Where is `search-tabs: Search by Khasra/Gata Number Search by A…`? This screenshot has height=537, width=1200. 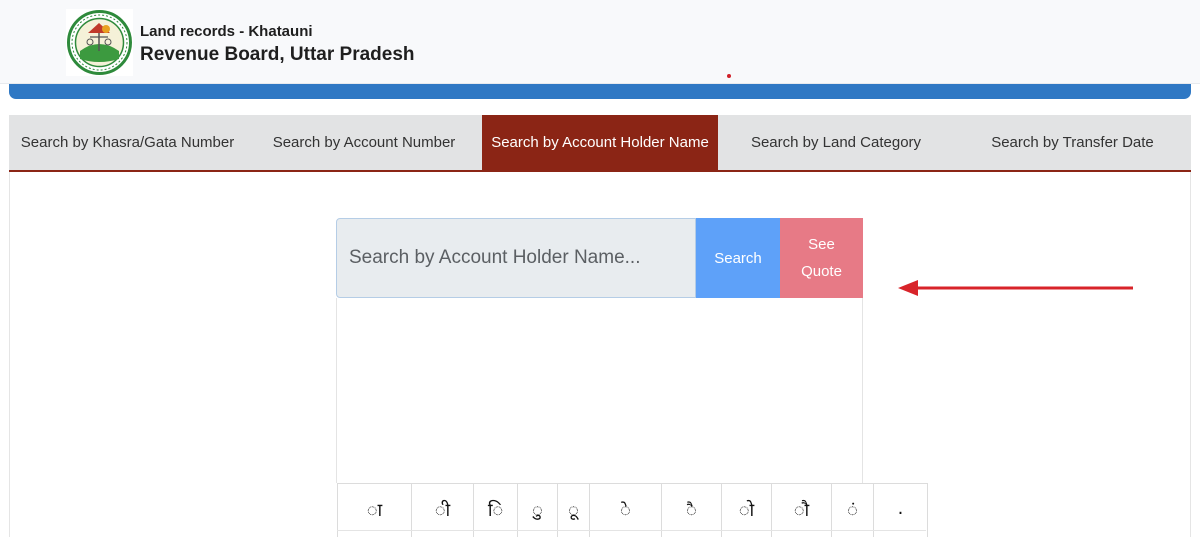 search-tabs: Search by Khasra/Gata Number Search by A… is located at coordinates (600, 143).